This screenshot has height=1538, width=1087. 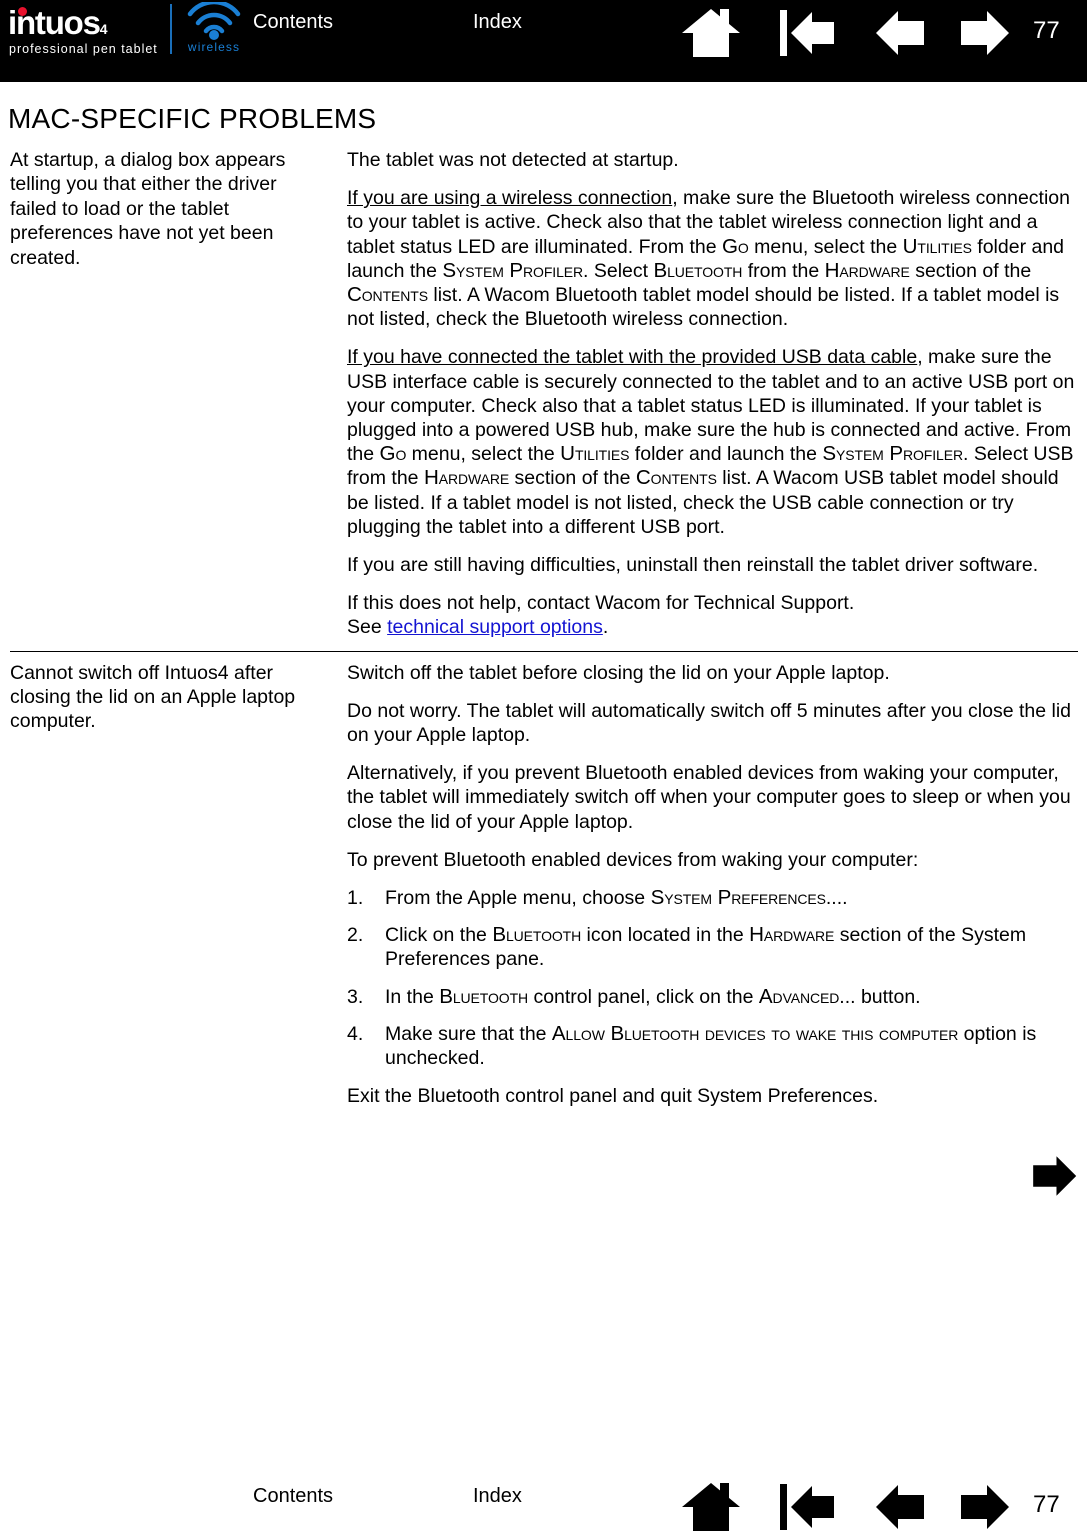 I want to click on text-run: Make sure that the, so click(x=468, y=1033).